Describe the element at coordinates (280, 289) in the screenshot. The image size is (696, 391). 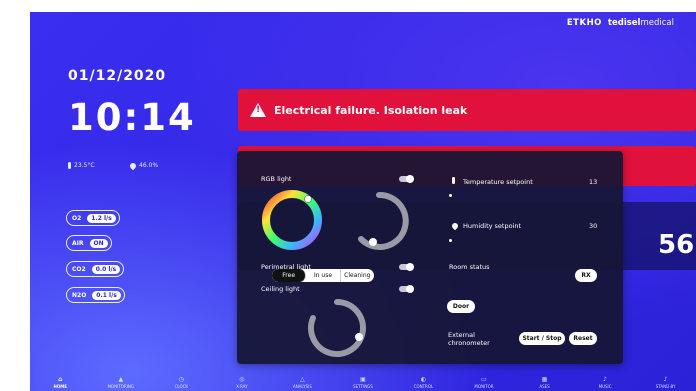
I see `ceiling-light-label: Ceiling light` at that location.